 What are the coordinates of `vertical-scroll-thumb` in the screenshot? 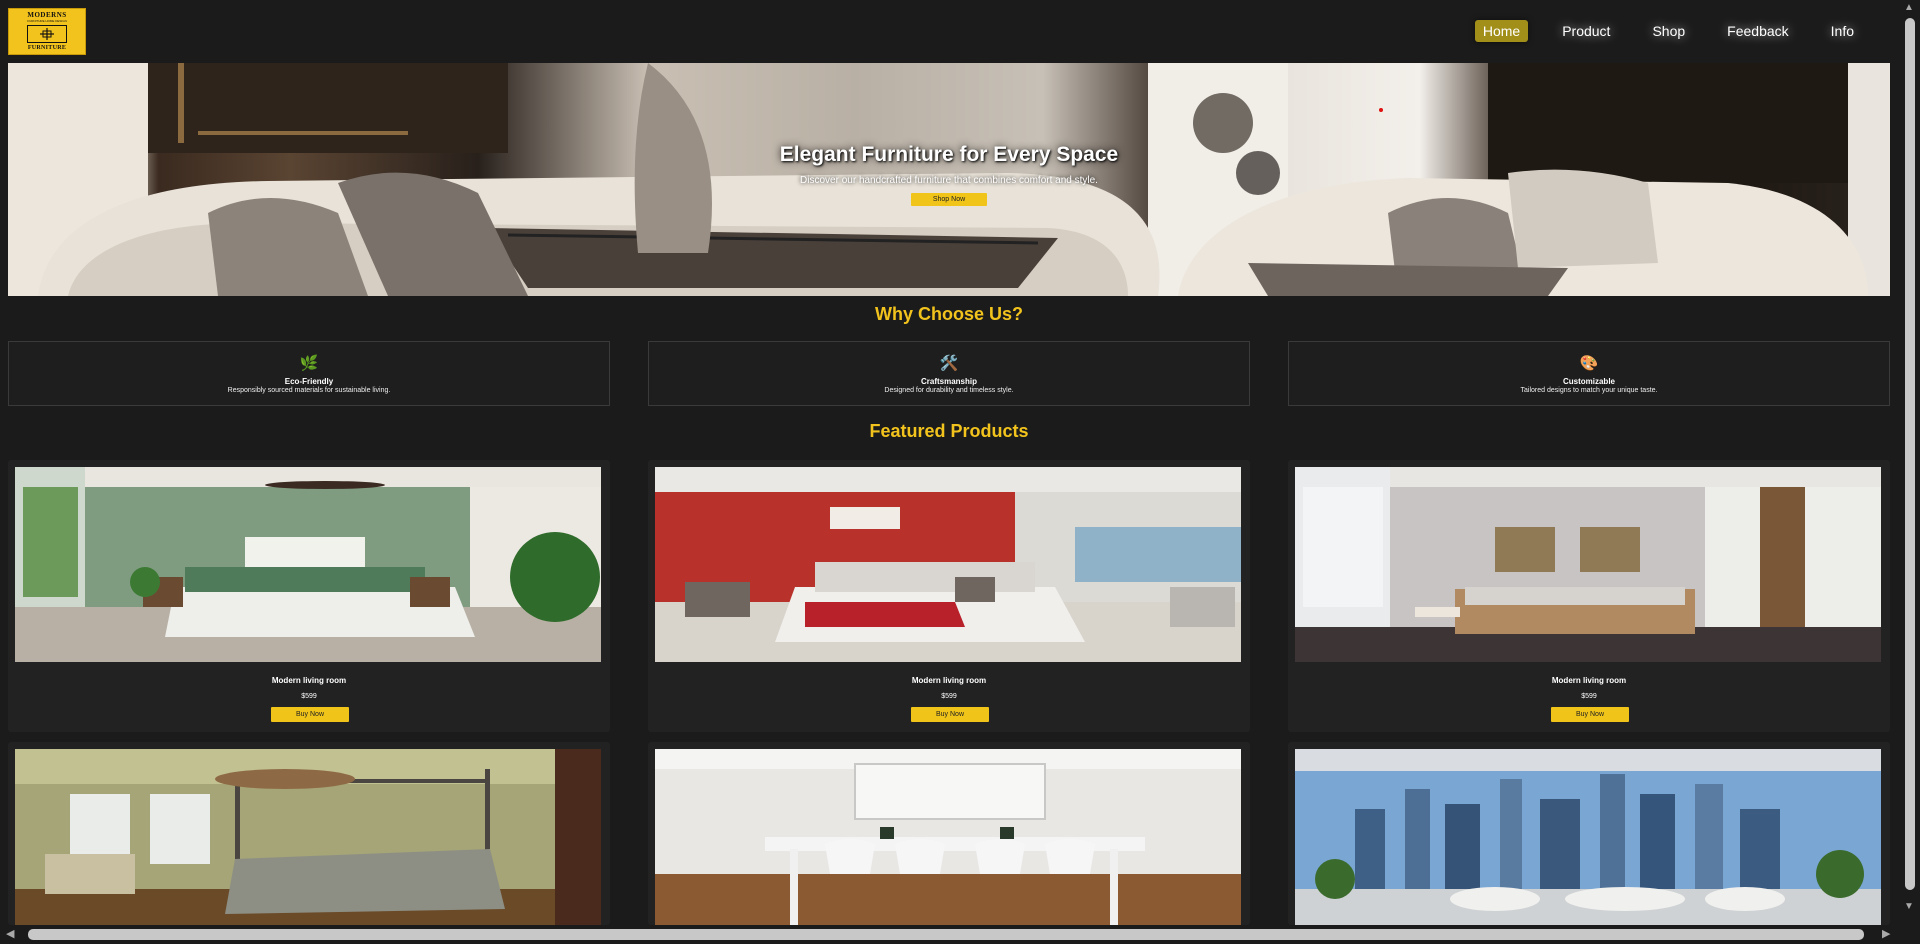 It's located at (1910, 454).